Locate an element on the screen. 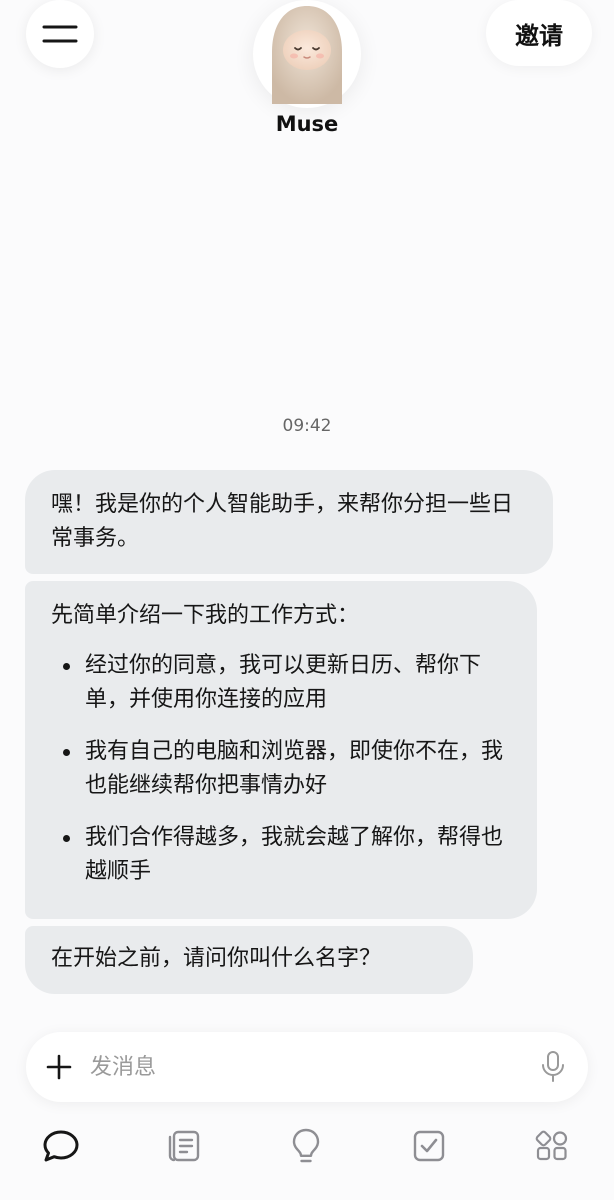 The height and width of the screenshot is (1200, 614). checkbox-icon is located at coordinates (429, 1146).